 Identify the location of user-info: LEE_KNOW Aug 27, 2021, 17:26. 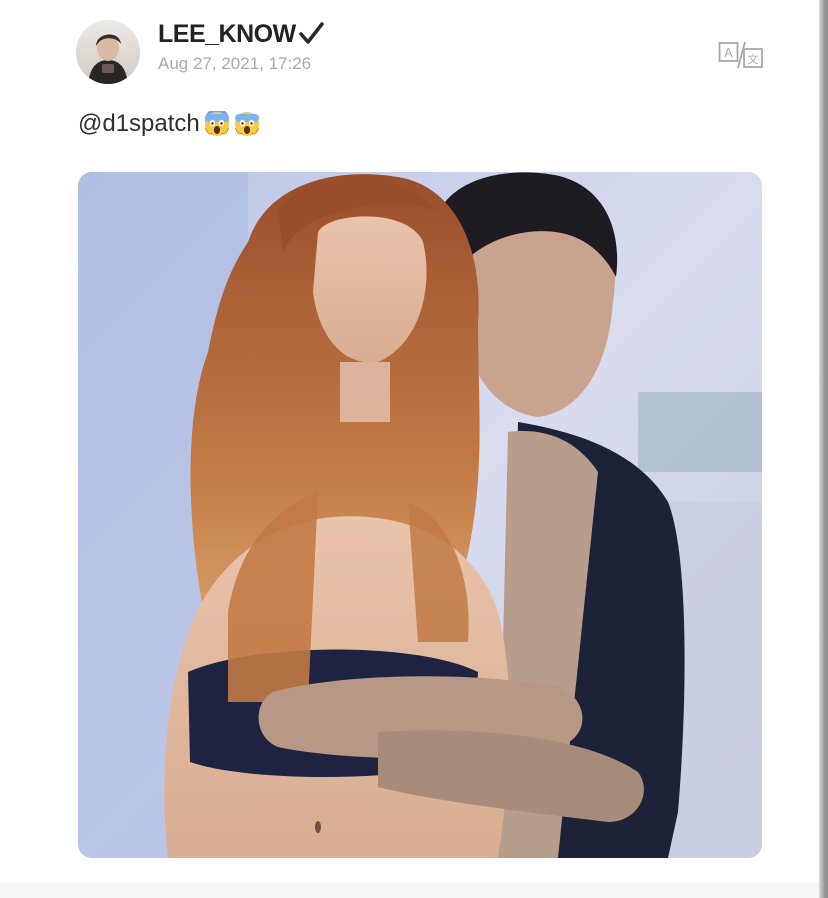
(241, 46).